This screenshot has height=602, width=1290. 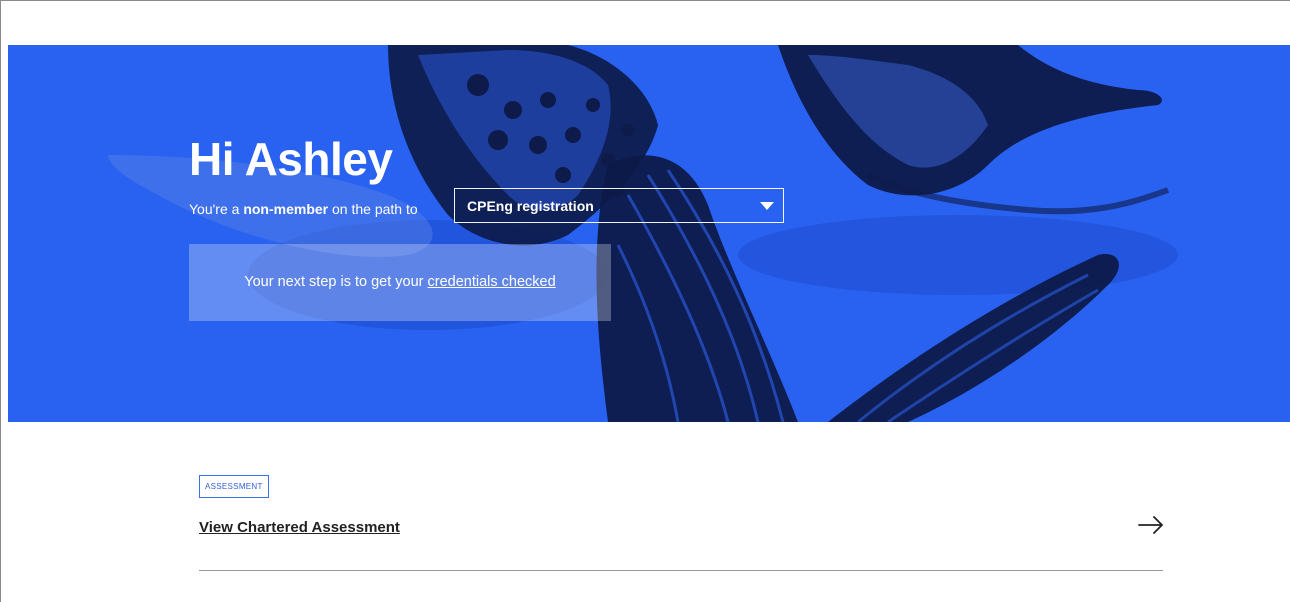 I want to click on next-step-prefix: Your next step is to get your, so click(x=336, y=282).